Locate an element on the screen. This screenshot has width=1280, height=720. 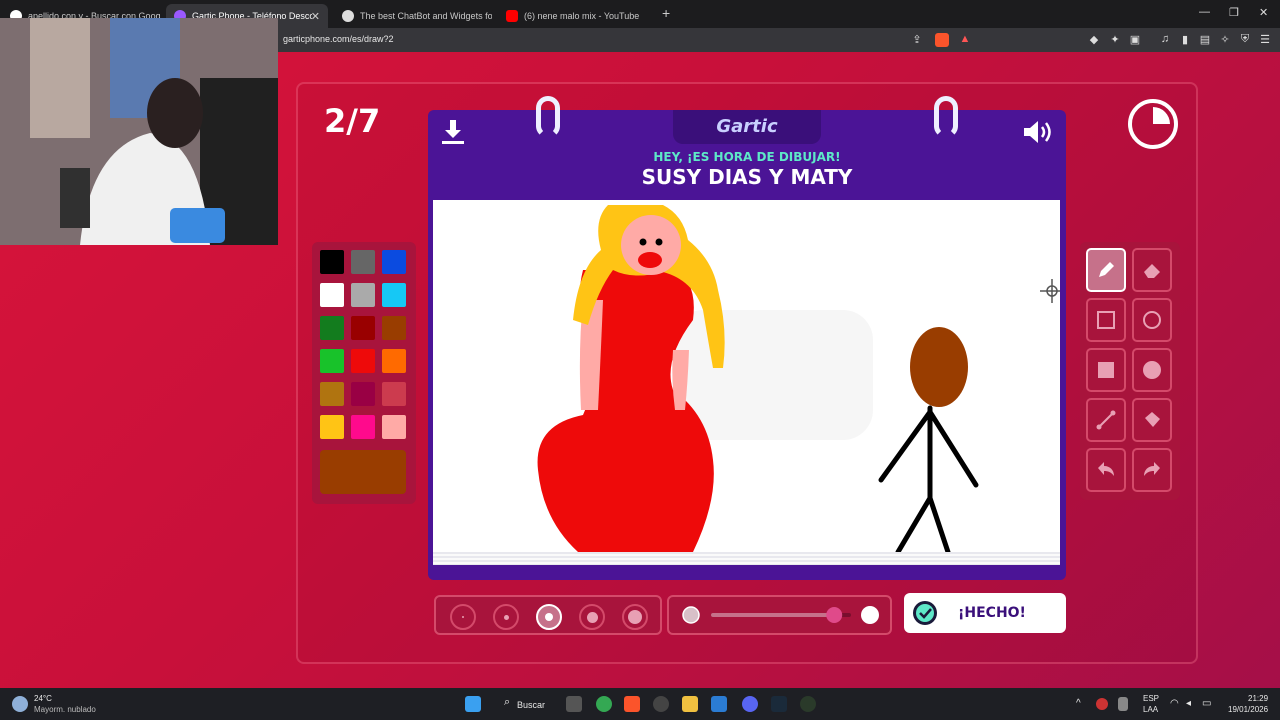
redo-icon is located at coordinates (1152, 469).